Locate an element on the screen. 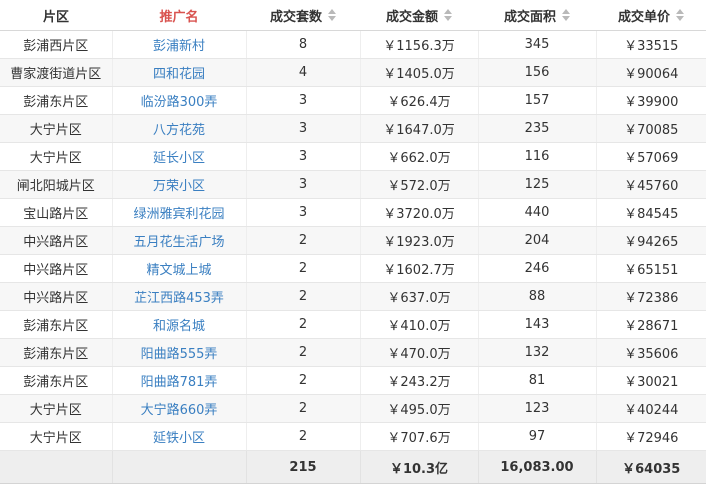  table-row: 中兴路片区 芷江西路453弄 2 ￥637.0万 88 ￥72386 is located at coordinates (353, 296).